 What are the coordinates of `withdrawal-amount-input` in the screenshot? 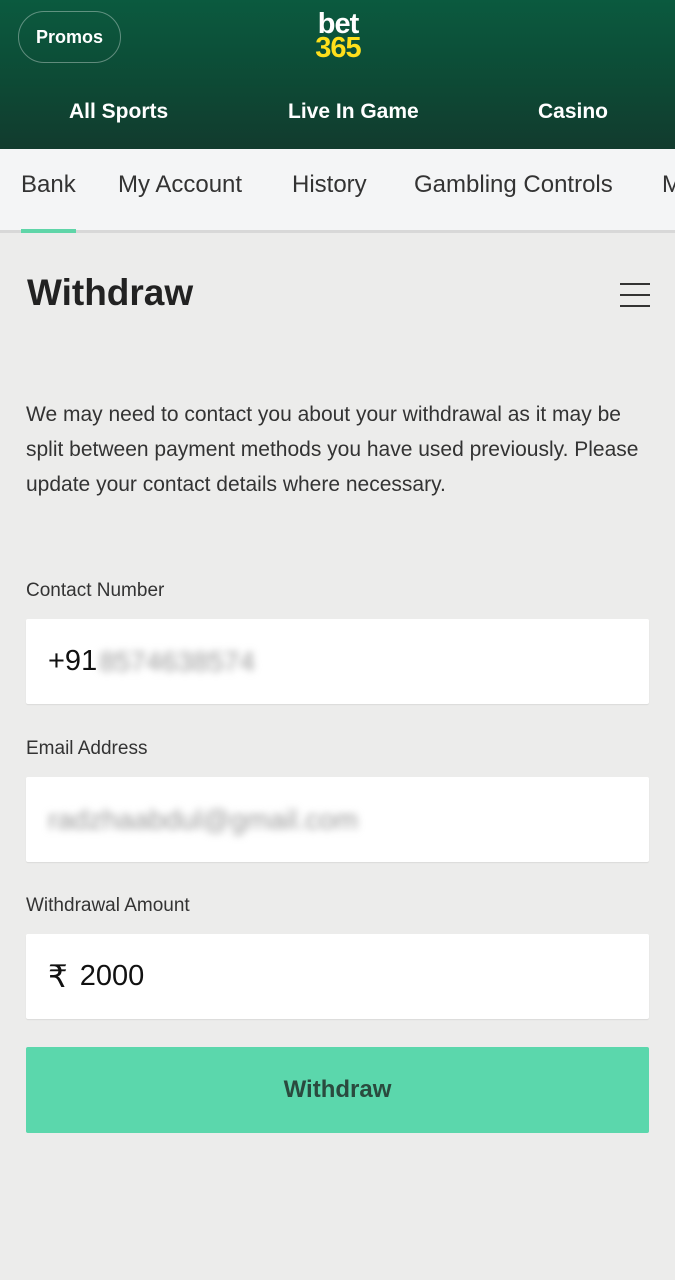 It's located at (268, 976).